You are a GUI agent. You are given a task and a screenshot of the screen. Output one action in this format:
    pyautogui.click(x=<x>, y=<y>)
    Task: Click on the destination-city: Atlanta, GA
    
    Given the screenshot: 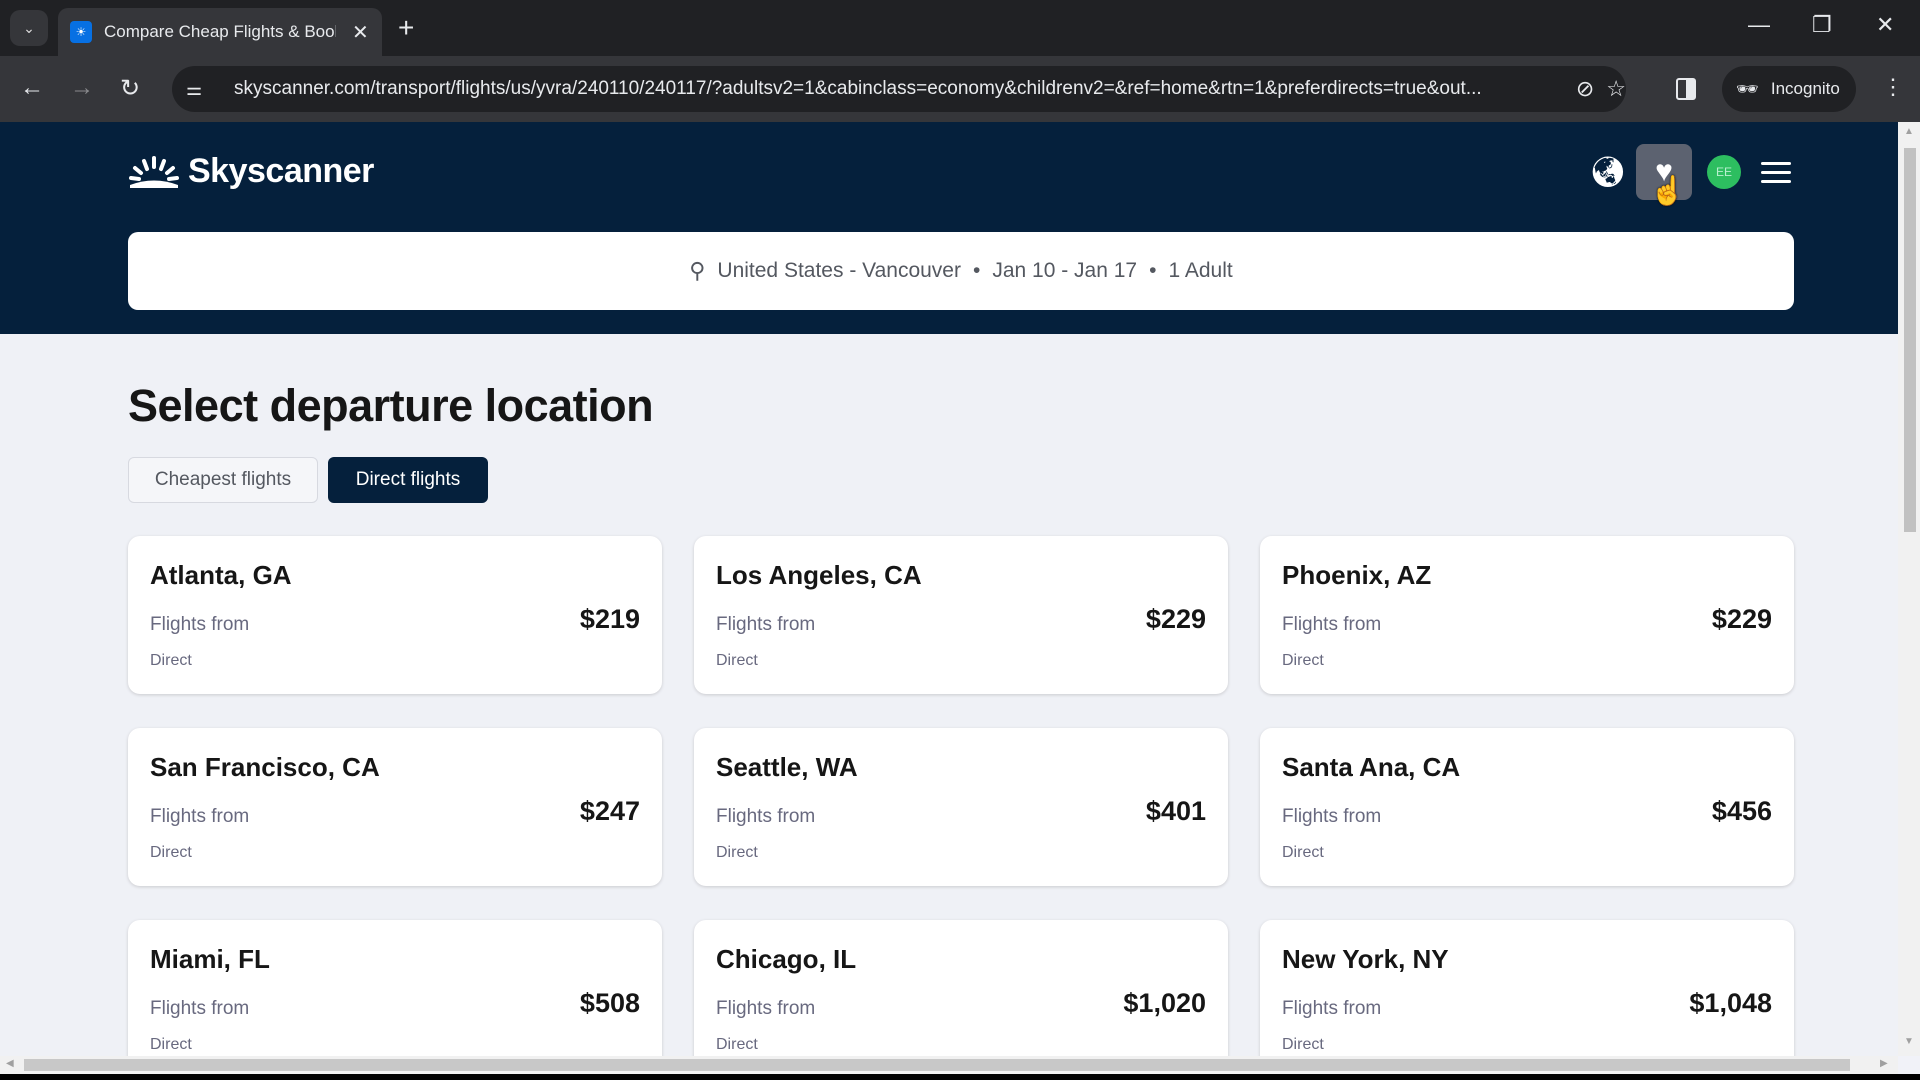 What is the action you would take?
    pyautogui.click(x=221, y=575)
    